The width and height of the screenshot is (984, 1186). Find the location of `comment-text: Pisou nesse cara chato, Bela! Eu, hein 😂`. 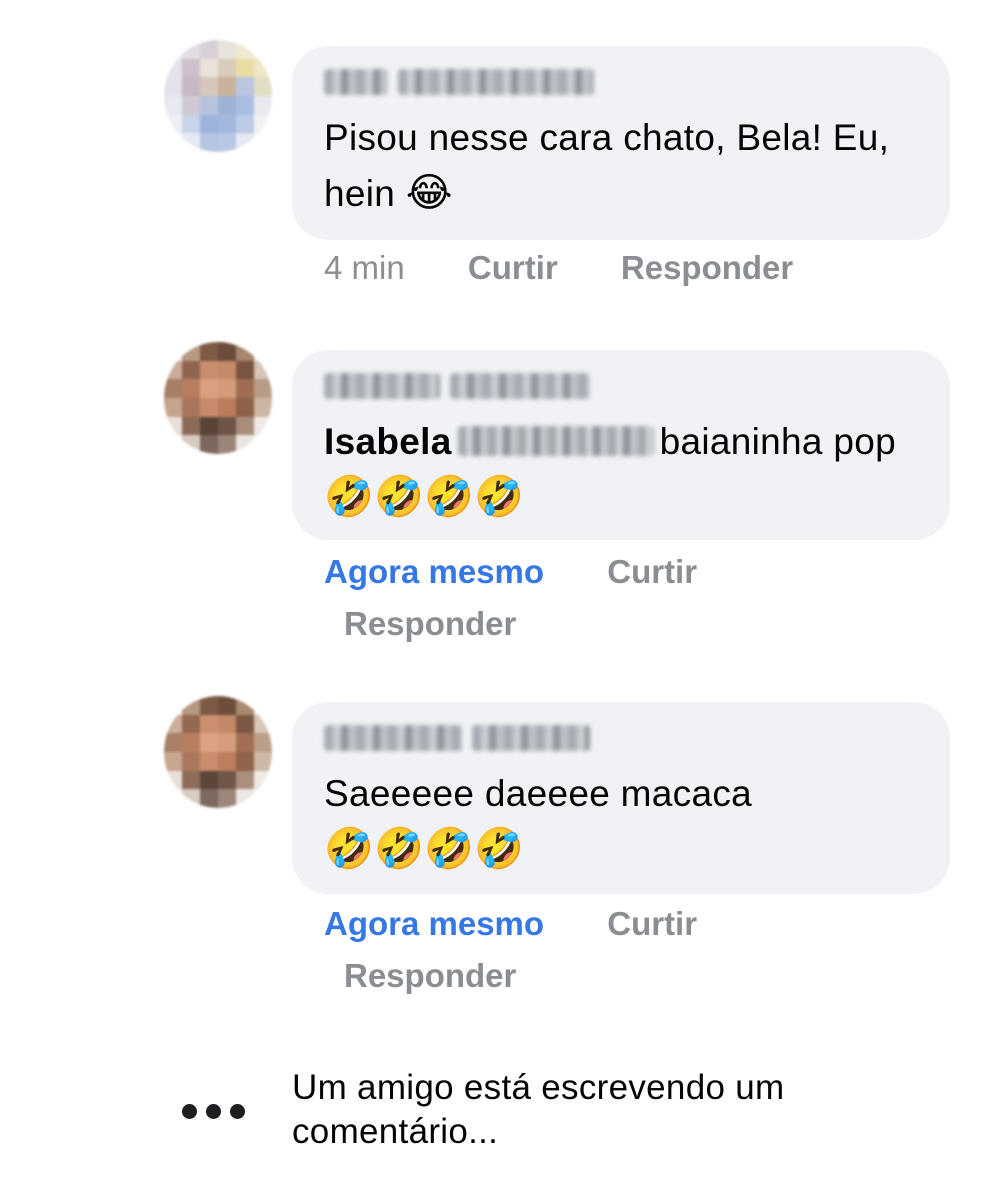

comment-text: Pisou nesse cara chato, Bela! Eu, hein 😂 is located at coordinates (622, 166).